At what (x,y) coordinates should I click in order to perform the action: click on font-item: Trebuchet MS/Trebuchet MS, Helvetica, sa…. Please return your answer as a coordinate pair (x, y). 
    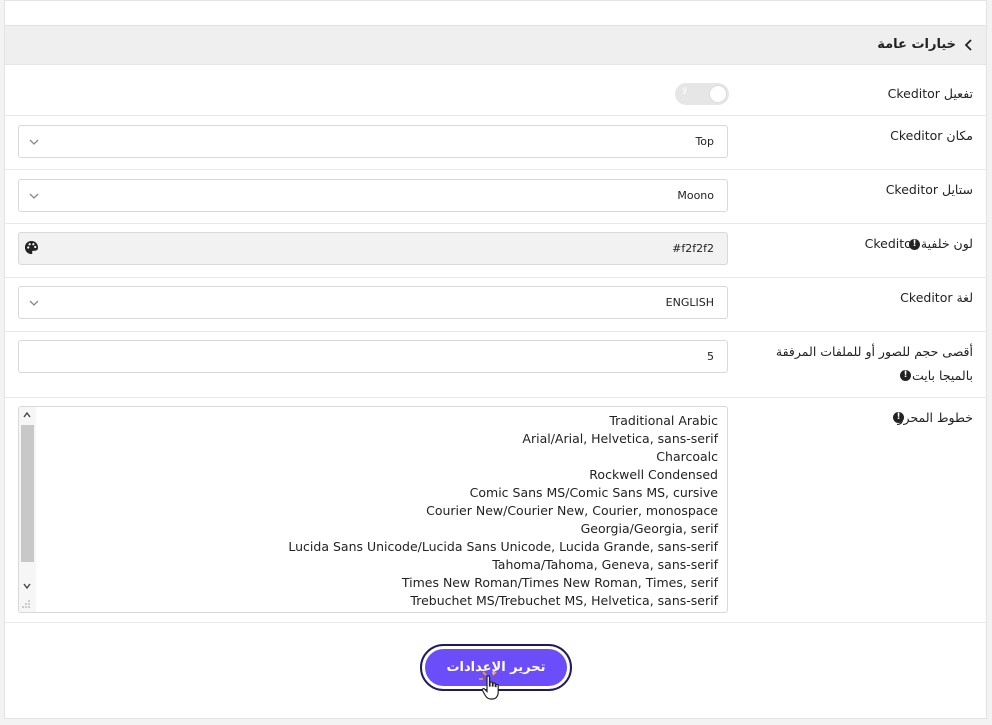
    Looking at the image, I should click on (564, 600).